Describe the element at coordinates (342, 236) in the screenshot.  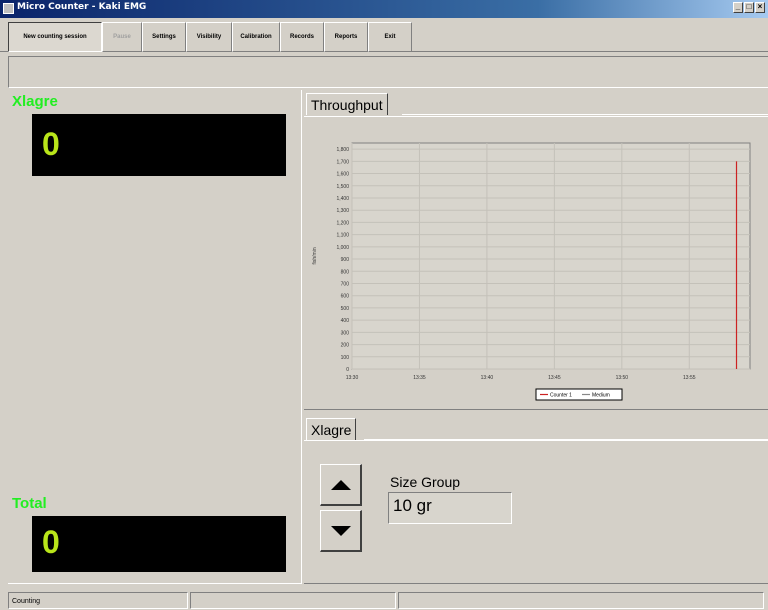
I see `y-tick-label: 1,100` at that location.